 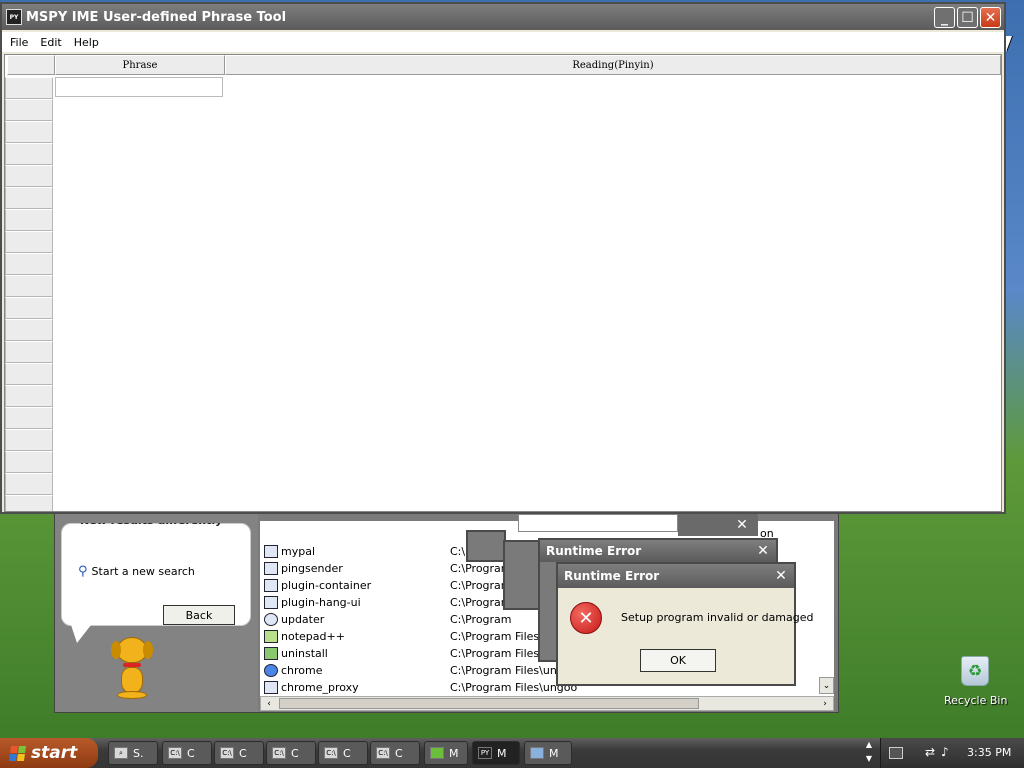 I want to click on taskbar-scroll-down-icon: ▼, so click(x=869, y=760).